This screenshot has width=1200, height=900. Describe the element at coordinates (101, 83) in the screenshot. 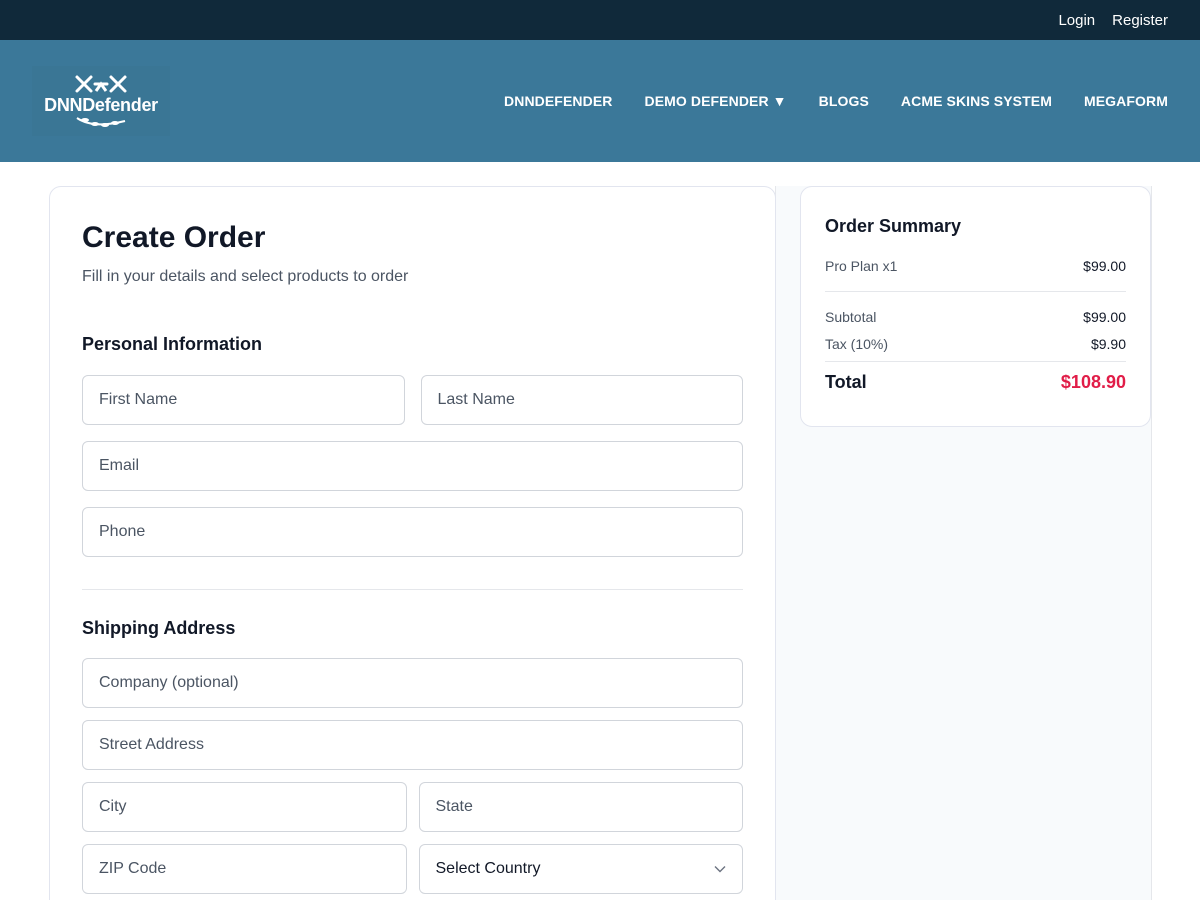

I see `crossed-swords-icon` at that location.